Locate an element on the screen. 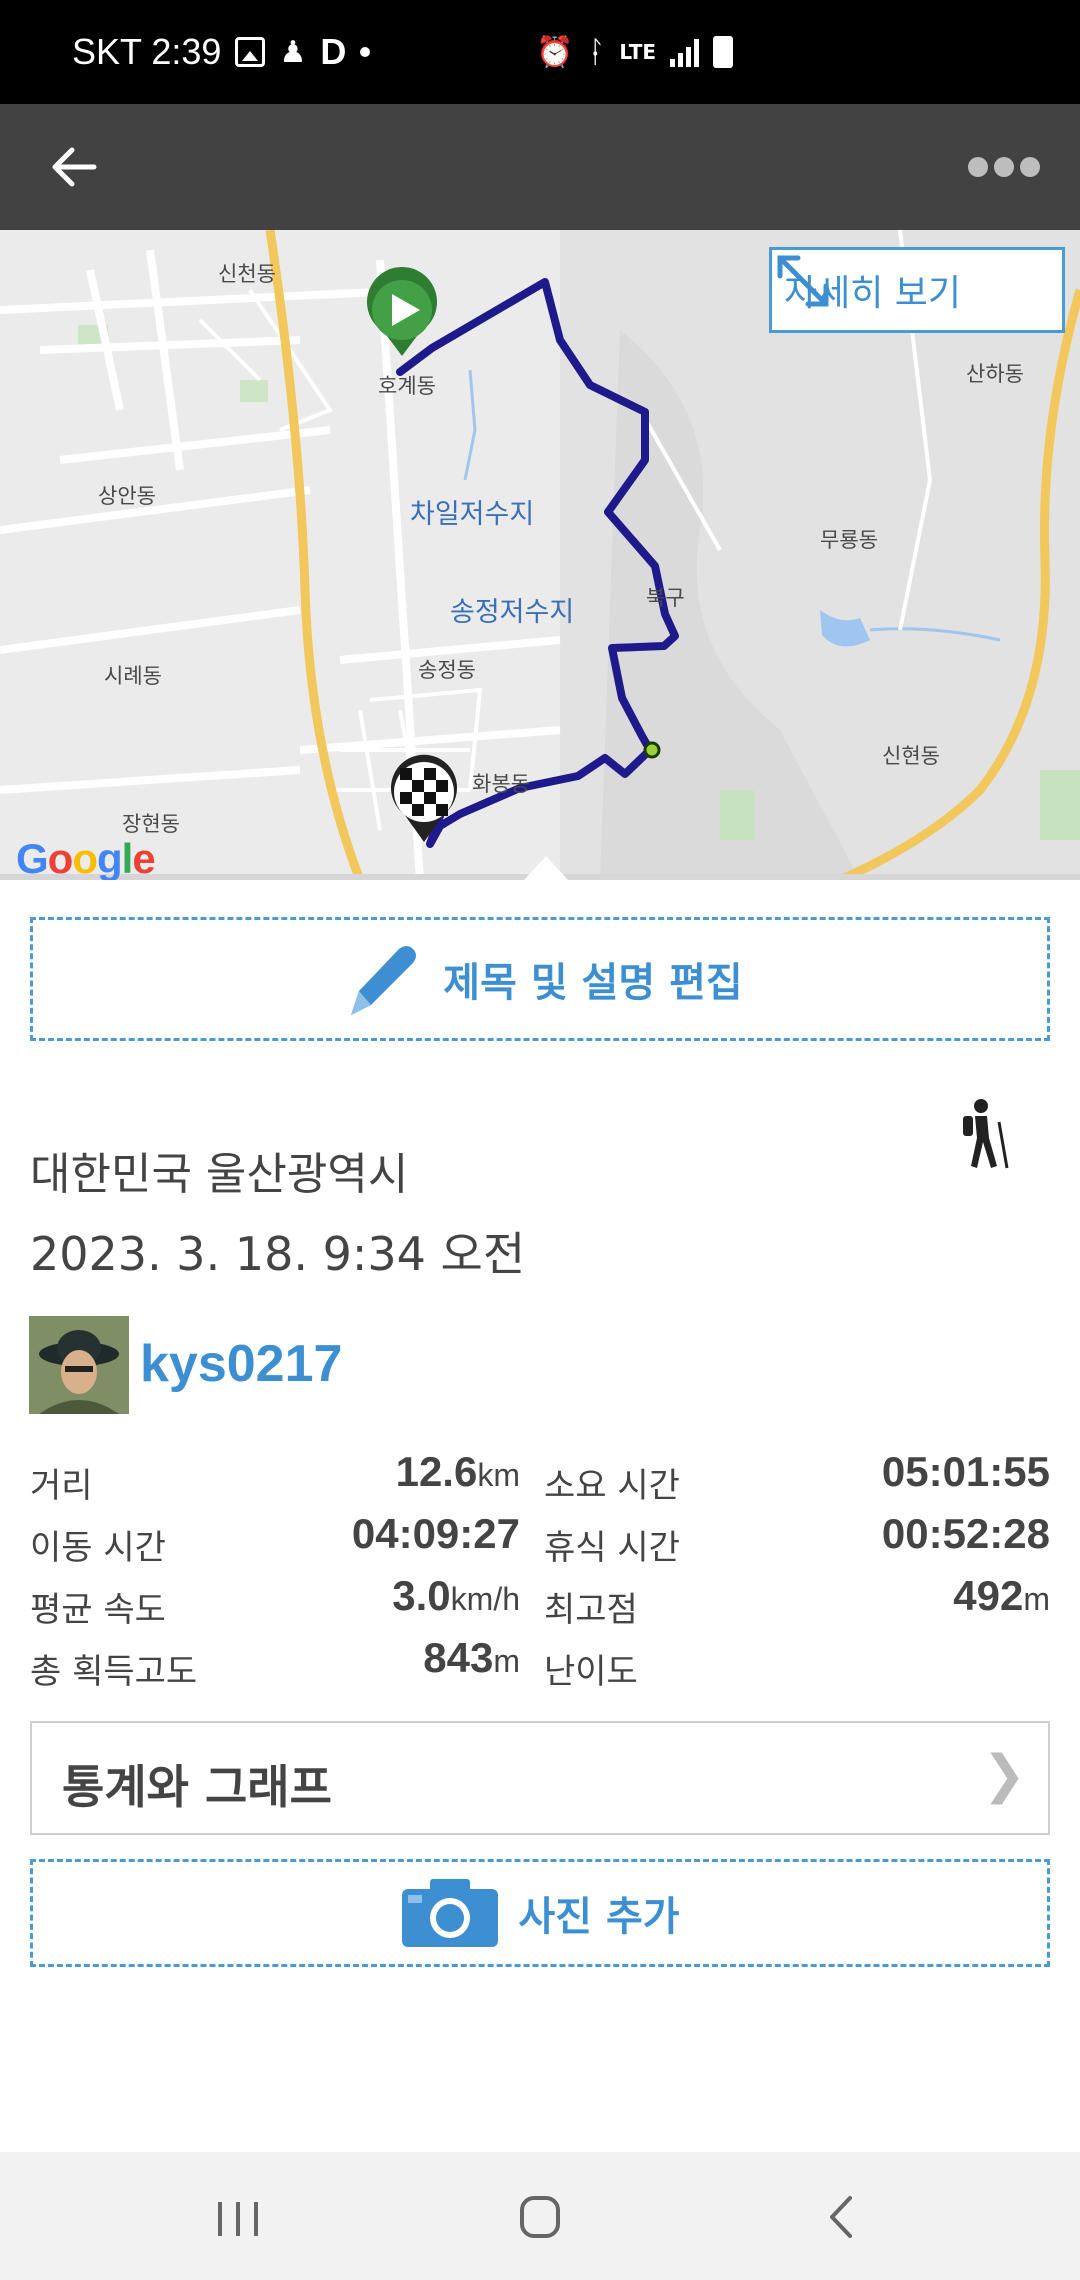 The image size is (1080, 2280). moving-time-label: 이동 시간 is located at coordinates (98, 1548).